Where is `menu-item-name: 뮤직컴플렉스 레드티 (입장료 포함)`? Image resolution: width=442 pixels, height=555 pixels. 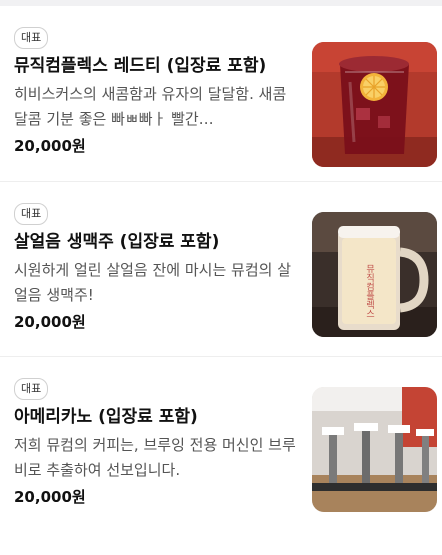 menu-item-name: 뮤직컴플렉스 레드티 (입장료 포함) is located at coordinates (140, 66).